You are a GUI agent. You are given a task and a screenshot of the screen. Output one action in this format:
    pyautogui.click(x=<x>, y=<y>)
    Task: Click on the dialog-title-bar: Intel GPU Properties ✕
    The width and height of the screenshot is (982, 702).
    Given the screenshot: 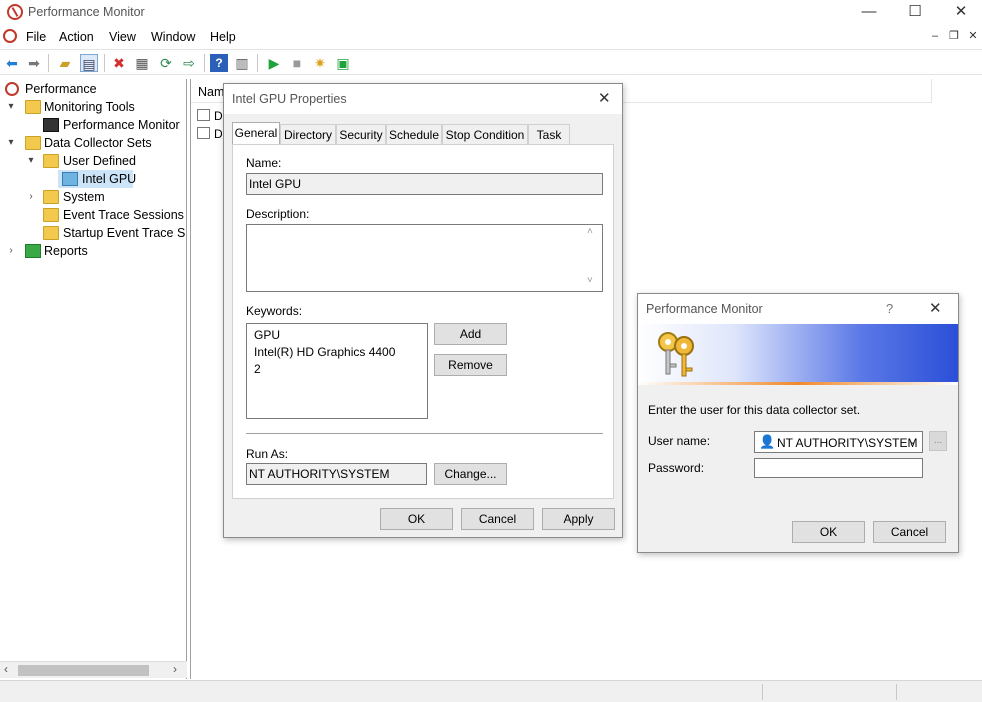 What is the action you would take?
    pyautogui.click(x=423, y=99)
    